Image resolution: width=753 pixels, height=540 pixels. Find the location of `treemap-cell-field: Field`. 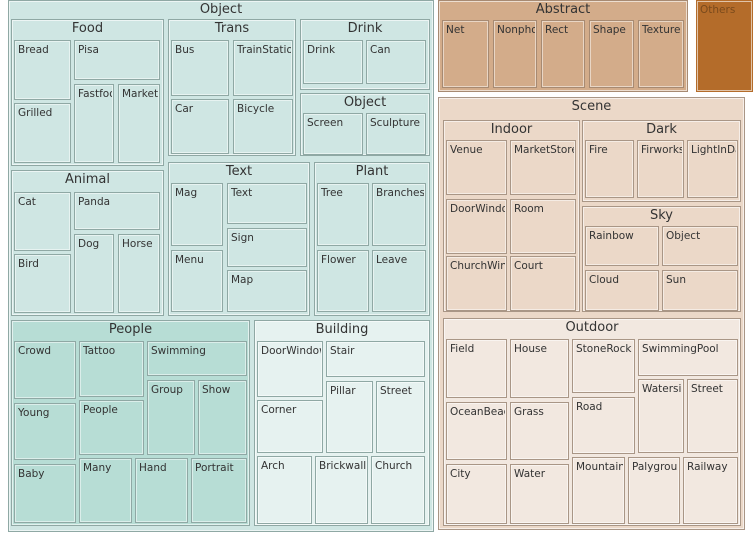

treemap-cell-field: Field is located at coordinates (476, 368).